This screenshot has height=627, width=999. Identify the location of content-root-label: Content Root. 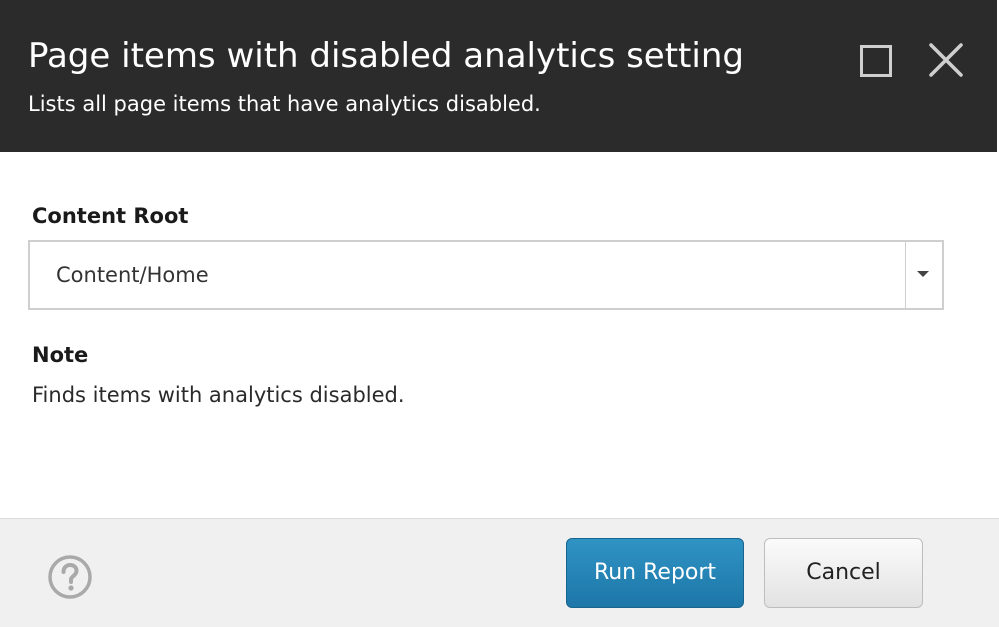
(110, 216).